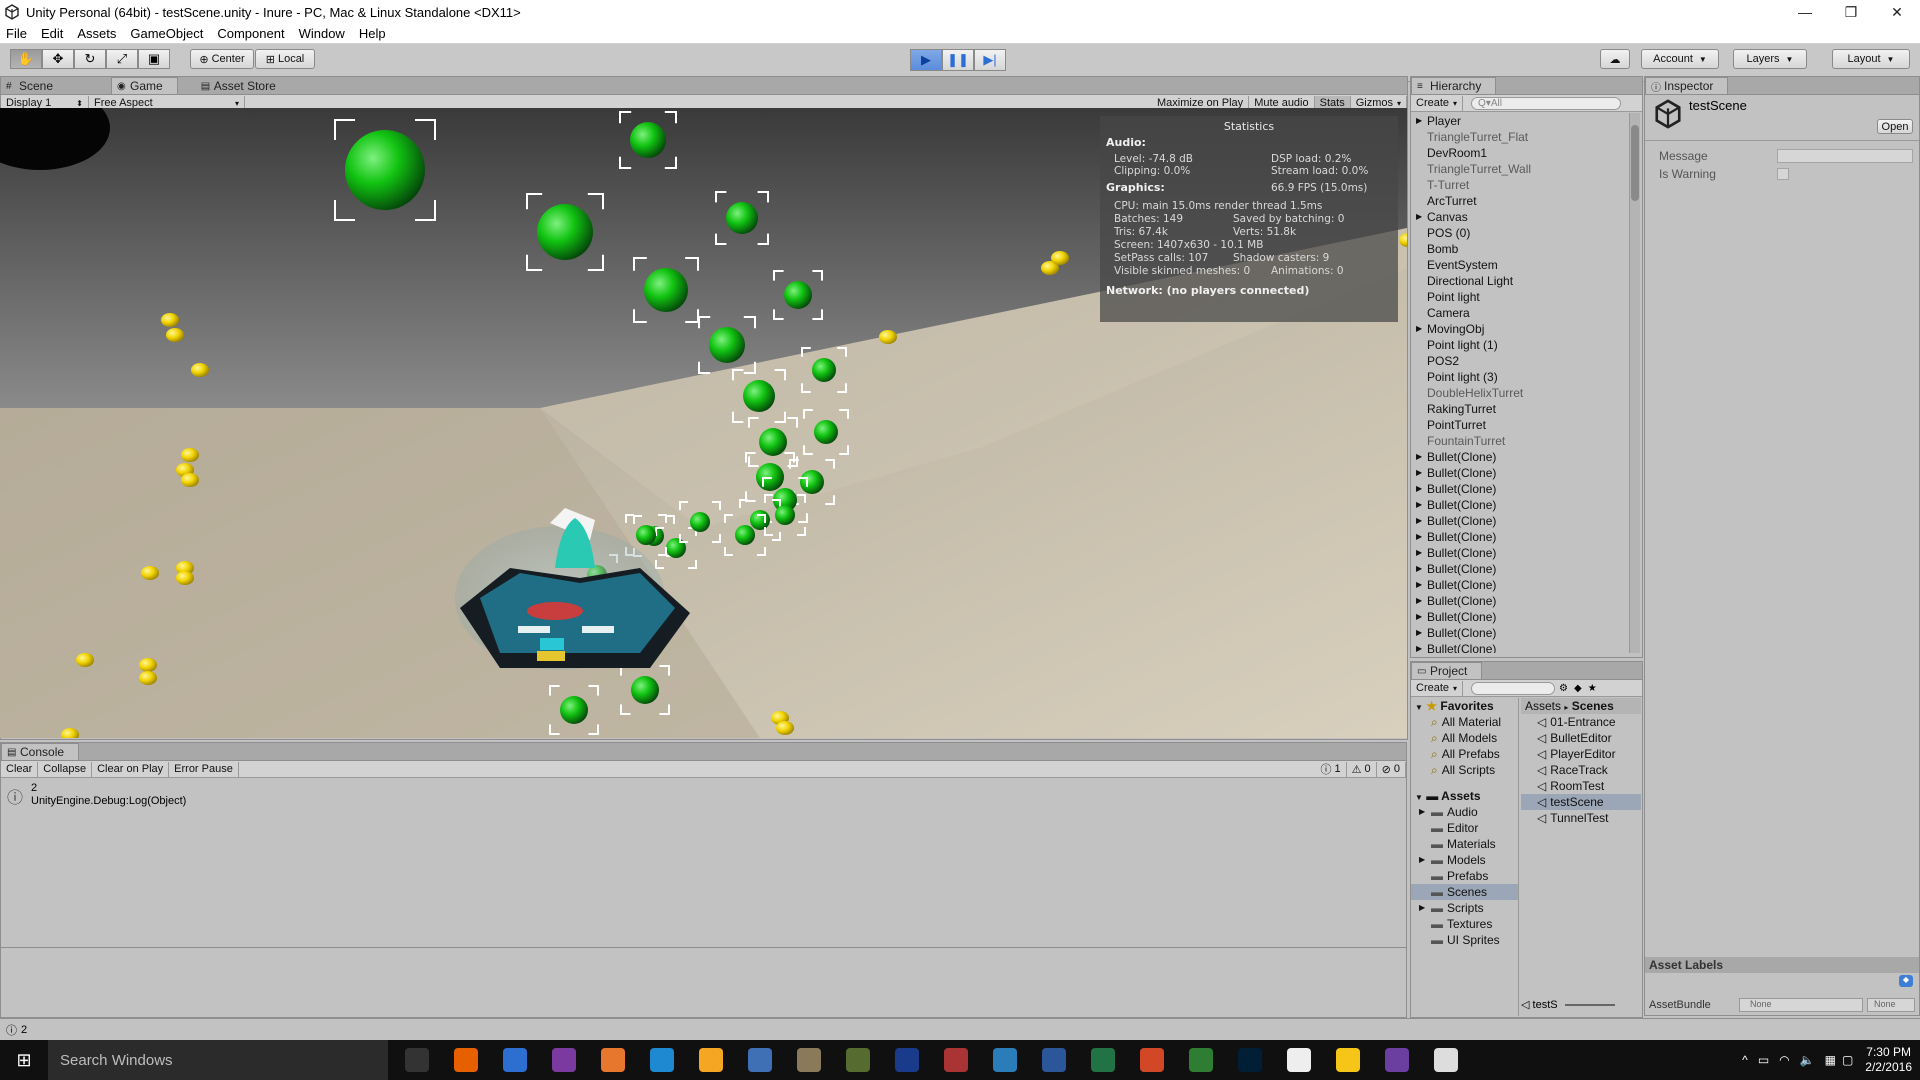 The width and height of the screenshot is (1920, 1080). What do you see at coordinates (1546, 103) in the screenshot?
I see `hierarchy-search-input: Q▾All` at bounding box center [1546, 103].